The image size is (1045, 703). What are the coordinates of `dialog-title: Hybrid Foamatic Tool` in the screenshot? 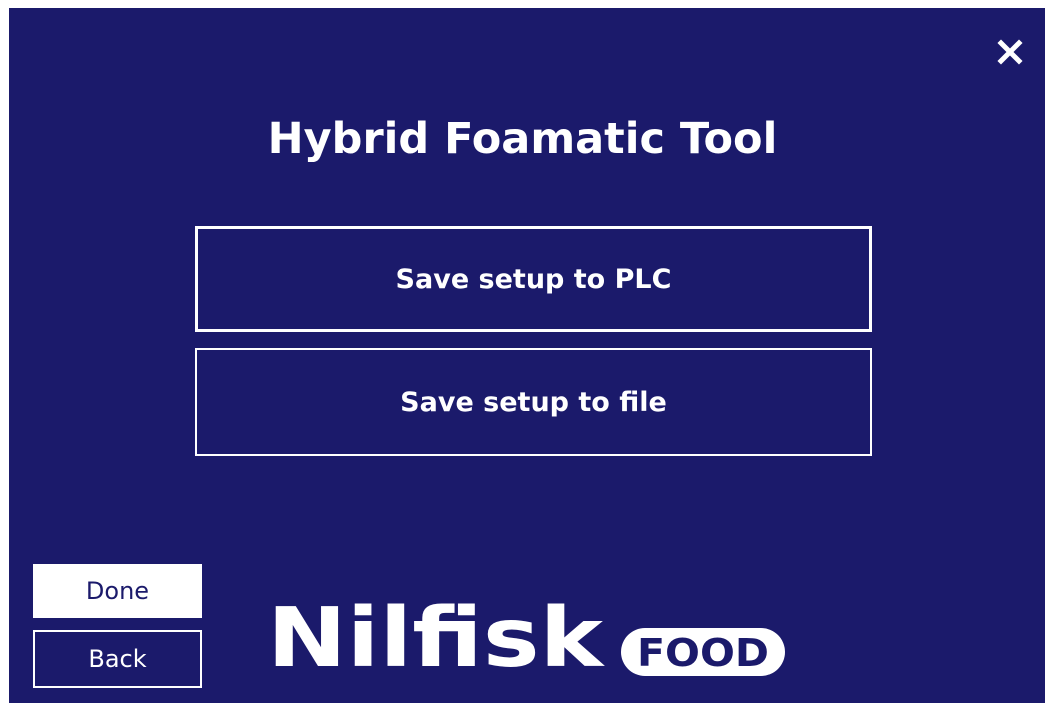 It's located at (522, 139).